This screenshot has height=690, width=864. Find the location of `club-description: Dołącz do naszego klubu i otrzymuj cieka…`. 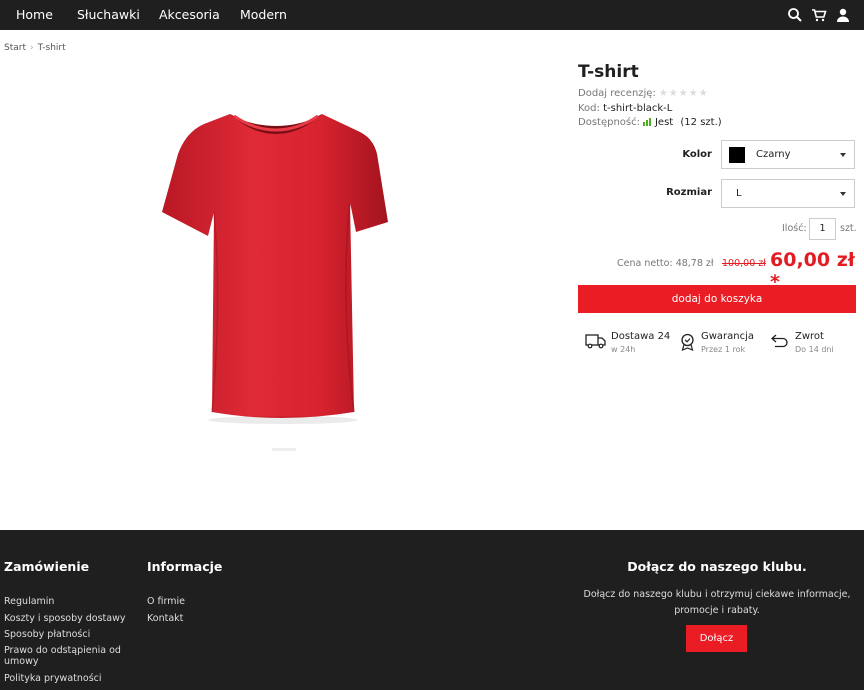

club-description: Dołącz do naszego klubu i otrzymuj cieka… is located at coordinates (717, 602).